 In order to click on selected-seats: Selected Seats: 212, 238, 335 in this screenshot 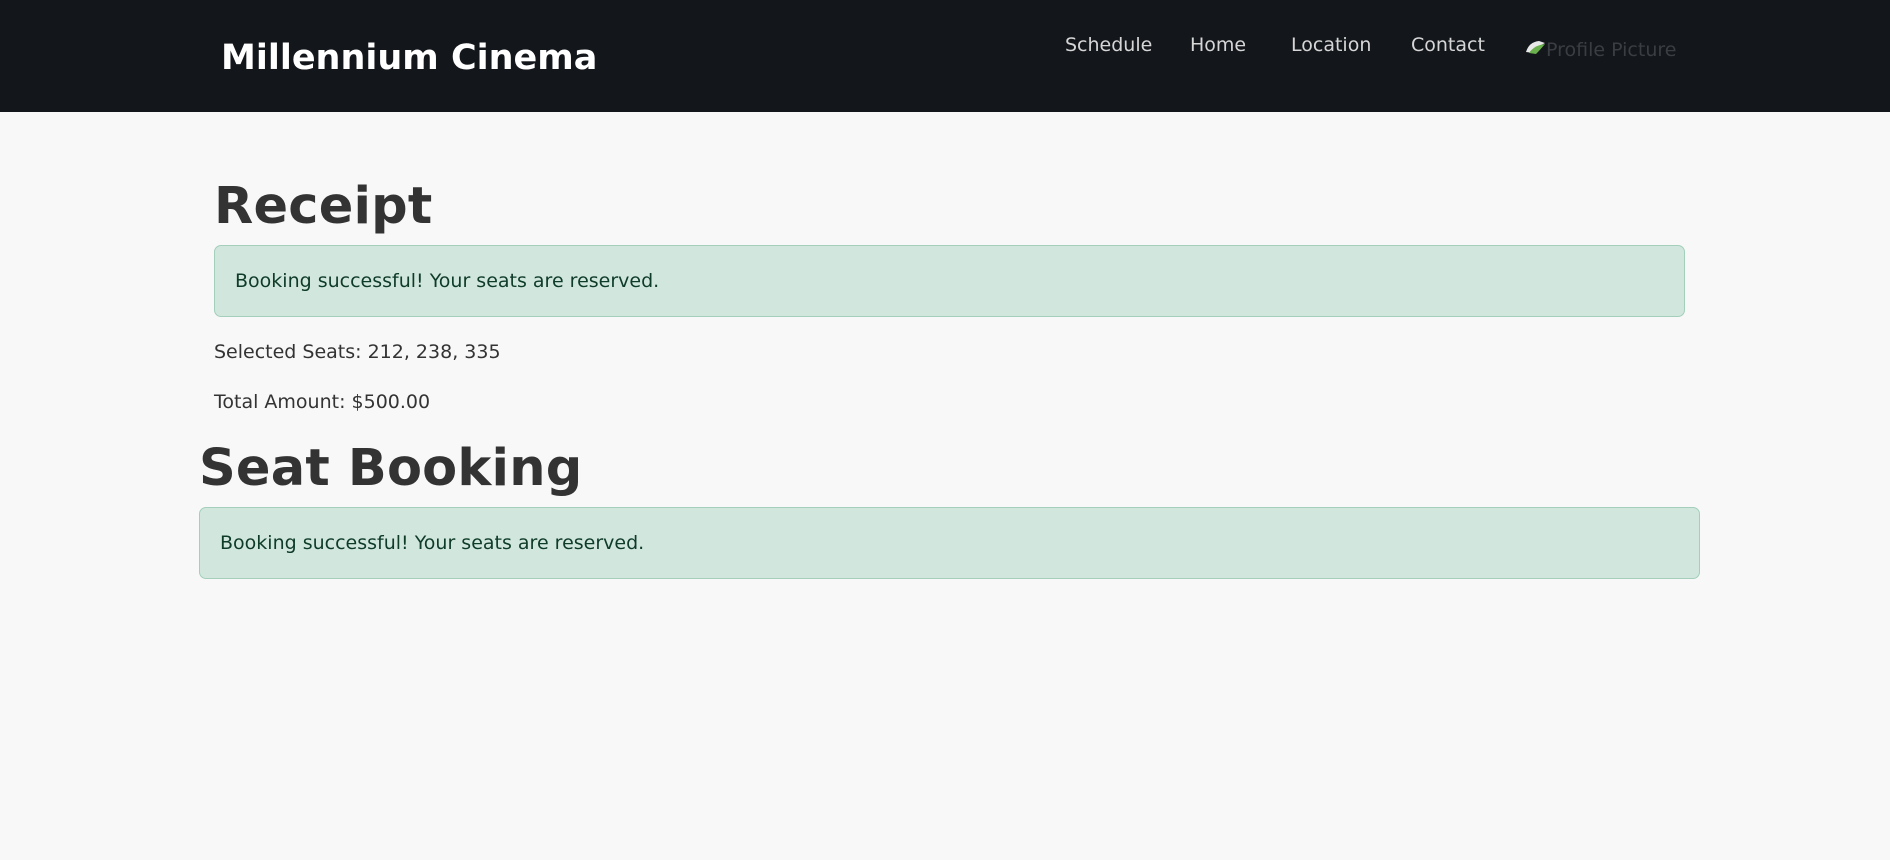, I will do `click(357, 352)`.